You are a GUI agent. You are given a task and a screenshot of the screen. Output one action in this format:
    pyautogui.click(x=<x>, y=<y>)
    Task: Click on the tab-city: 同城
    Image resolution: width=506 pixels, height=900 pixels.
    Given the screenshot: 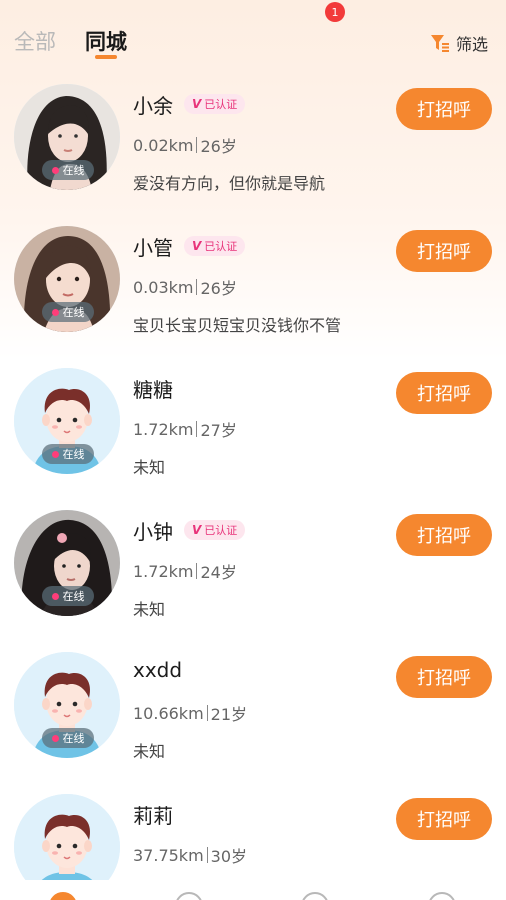 What is the action you would take?
    pyautogui.click(x=106, y=41)
    